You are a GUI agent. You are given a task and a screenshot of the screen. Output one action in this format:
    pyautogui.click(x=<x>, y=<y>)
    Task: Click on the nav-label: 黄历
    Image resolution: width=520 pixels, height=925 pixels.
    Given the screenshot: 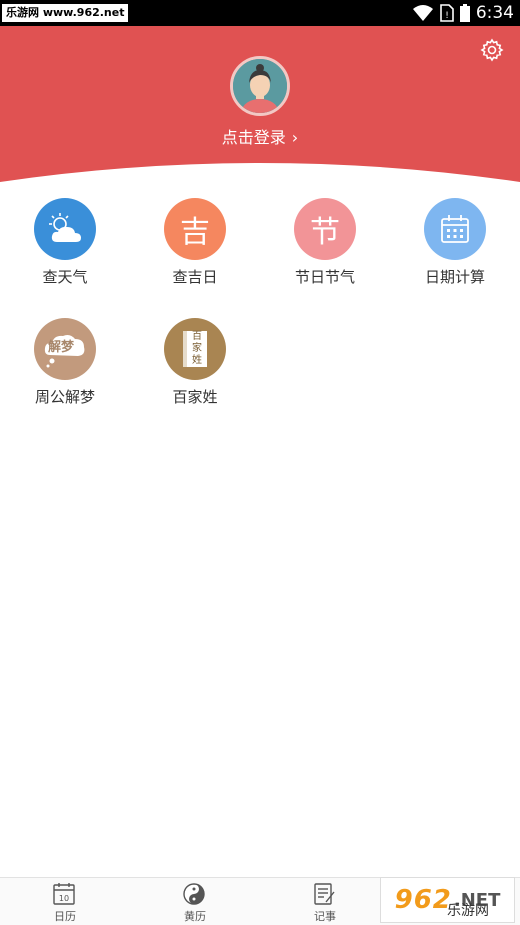 What is the action you would take?
    pyautogui.click(x=195, y=916)
    